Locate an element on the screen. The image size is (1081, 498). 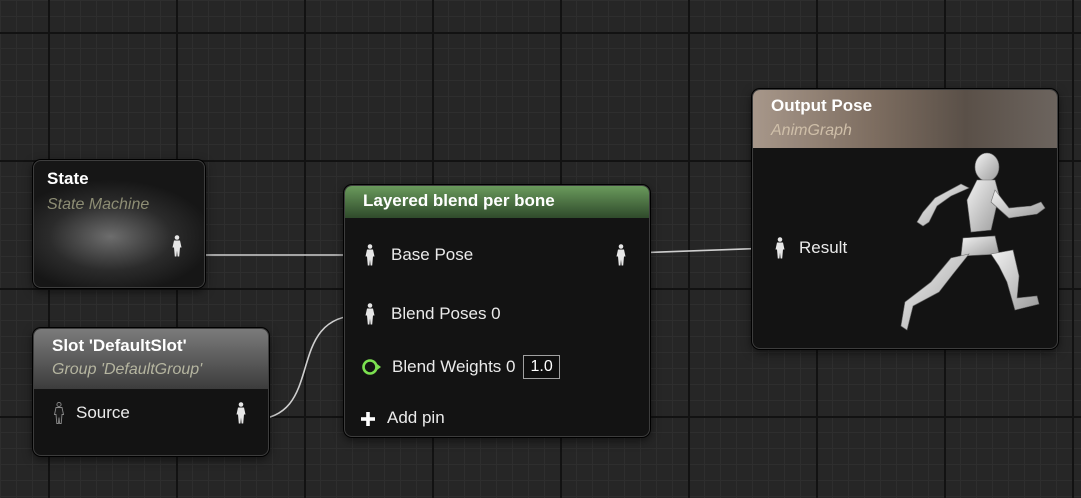
output-pose-node: Output Pose AnimGraph Result is located at coordinates (905, 219).